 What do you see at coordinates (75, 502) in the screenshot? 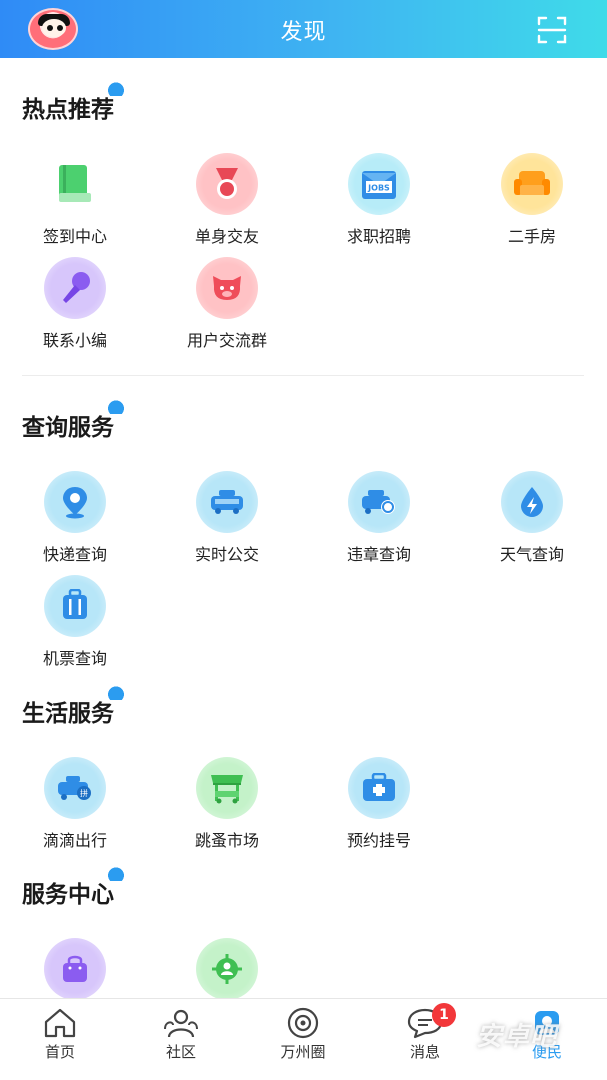
I see `location-pin-icon` at bounding box center [75, 502].